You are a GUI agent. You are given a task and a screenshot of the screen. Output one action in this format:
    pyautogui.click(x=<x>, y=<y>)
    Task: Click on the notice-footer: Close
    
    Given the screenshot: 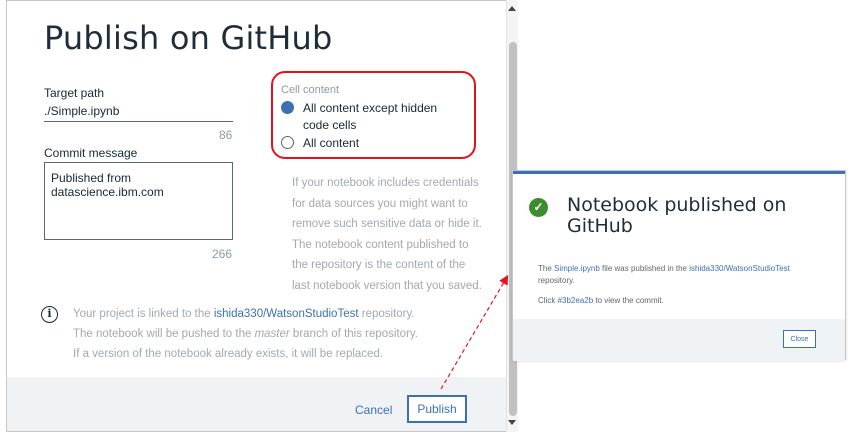 What is the action you would take?
    pyautogui.click(x=679, y=340)
    